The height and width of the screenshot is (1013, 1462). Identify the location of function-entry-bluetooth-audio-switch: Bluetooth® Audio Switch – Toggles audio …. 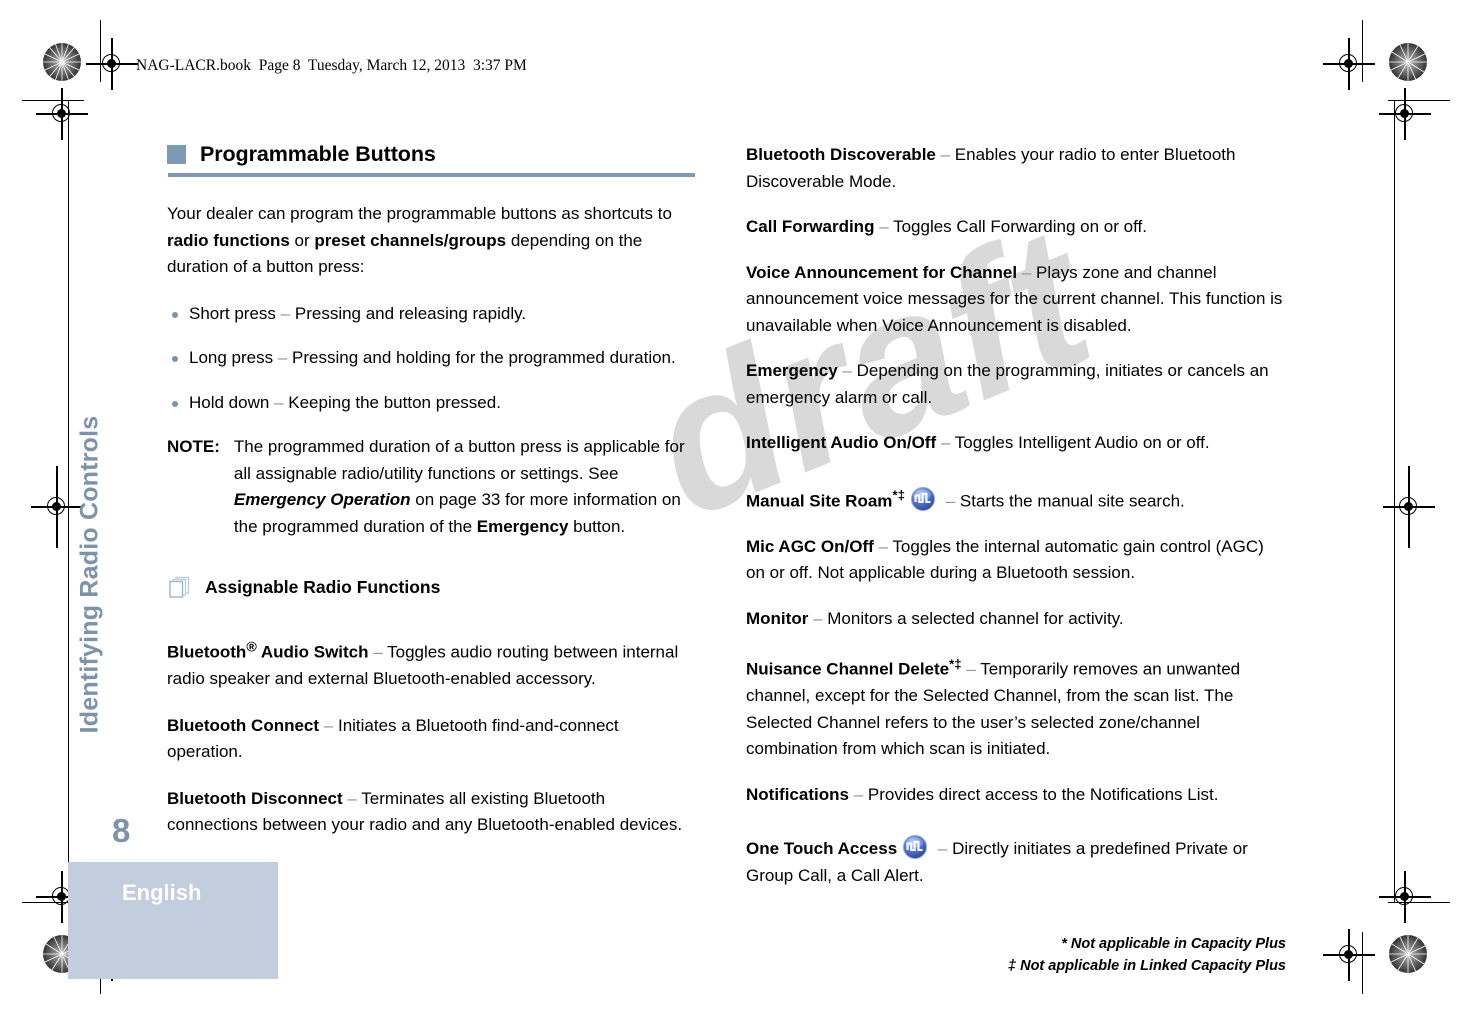
(431, 663).